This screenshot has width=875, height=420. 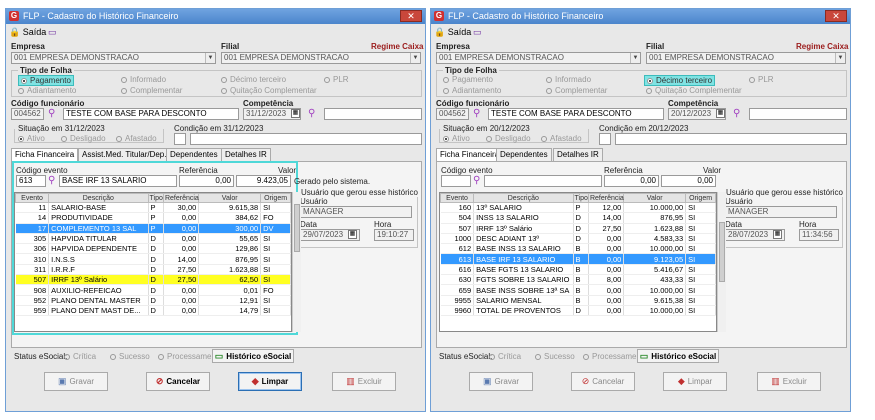 I want to click on evento-code-field: 613, so click(x=31, y=181).